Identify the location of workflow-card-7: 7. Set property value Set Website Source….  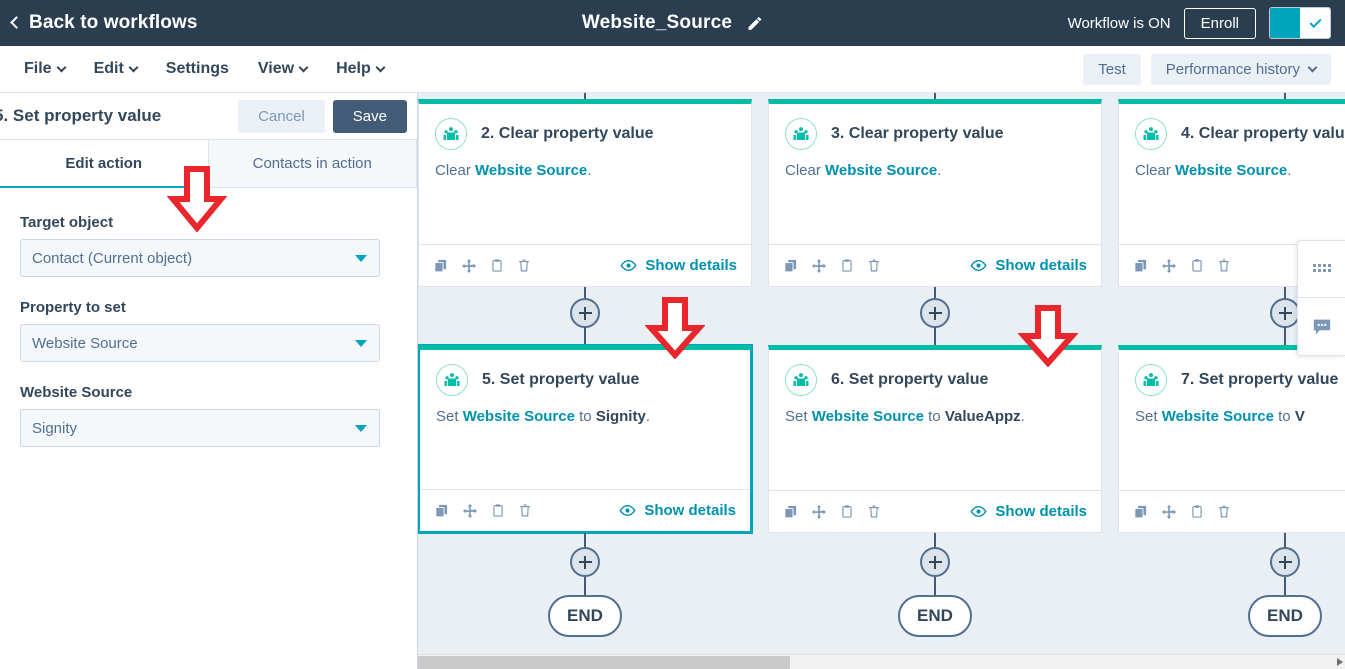
(1231, 439).